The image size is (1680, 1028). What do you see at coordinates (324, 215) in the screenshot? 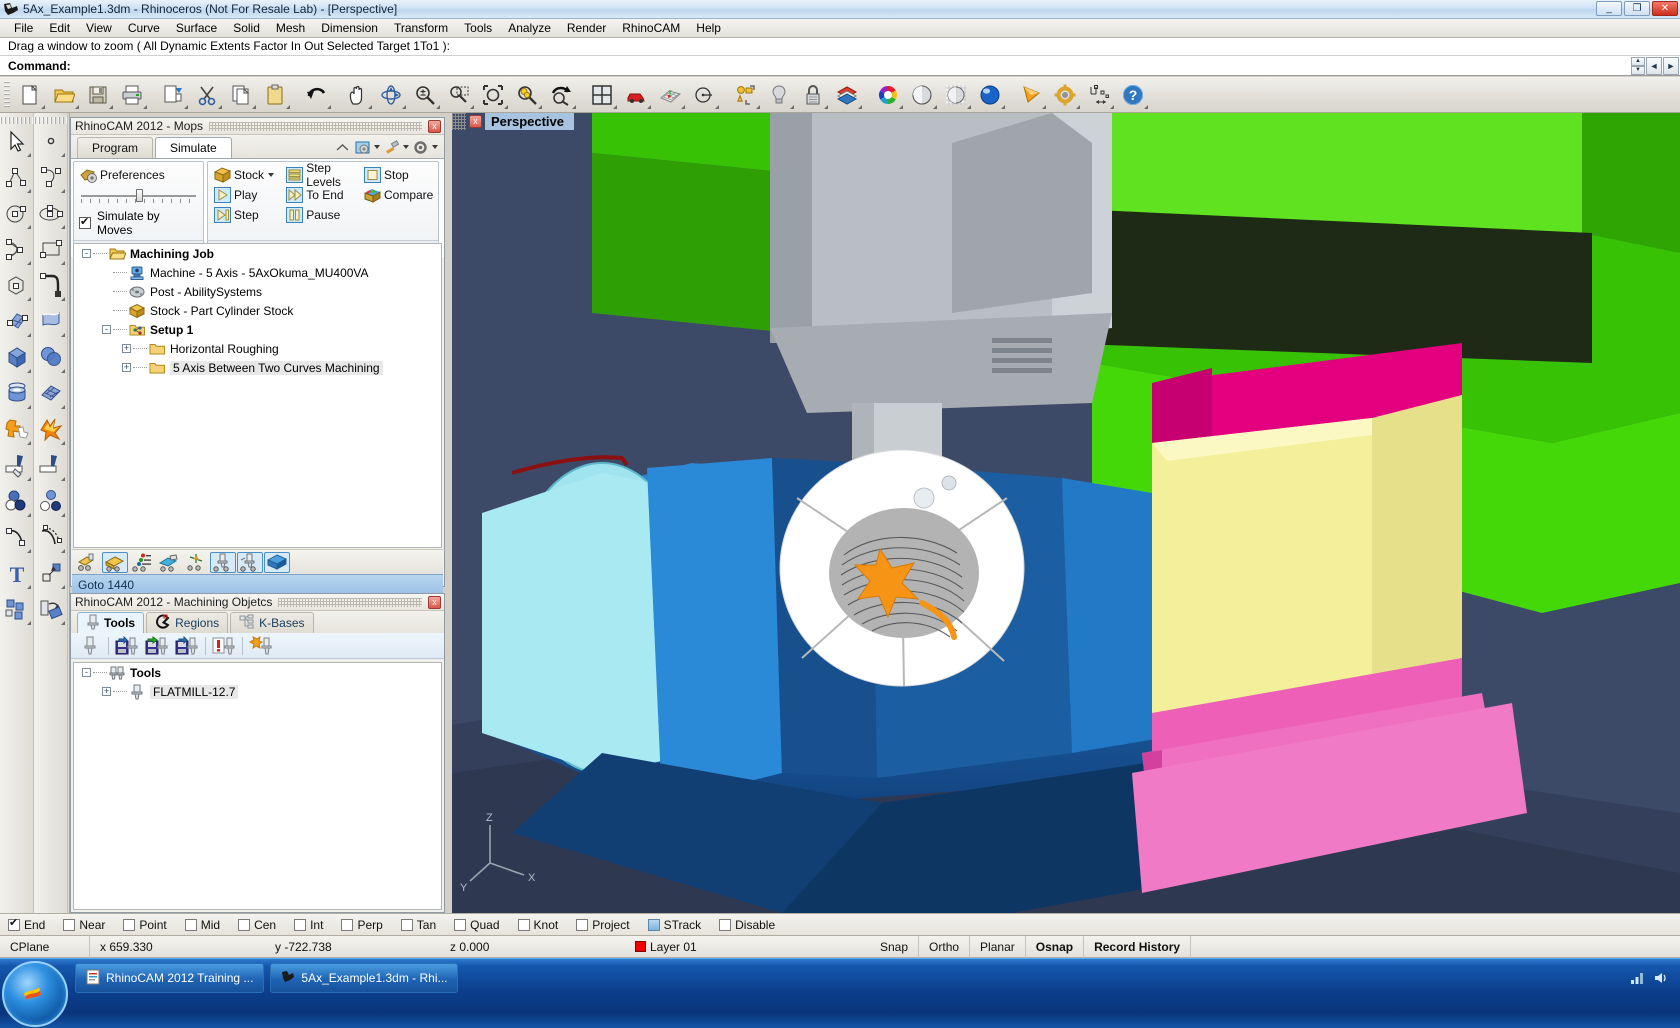
I see `pause-button: Pause` at bounding box center [324, 215].